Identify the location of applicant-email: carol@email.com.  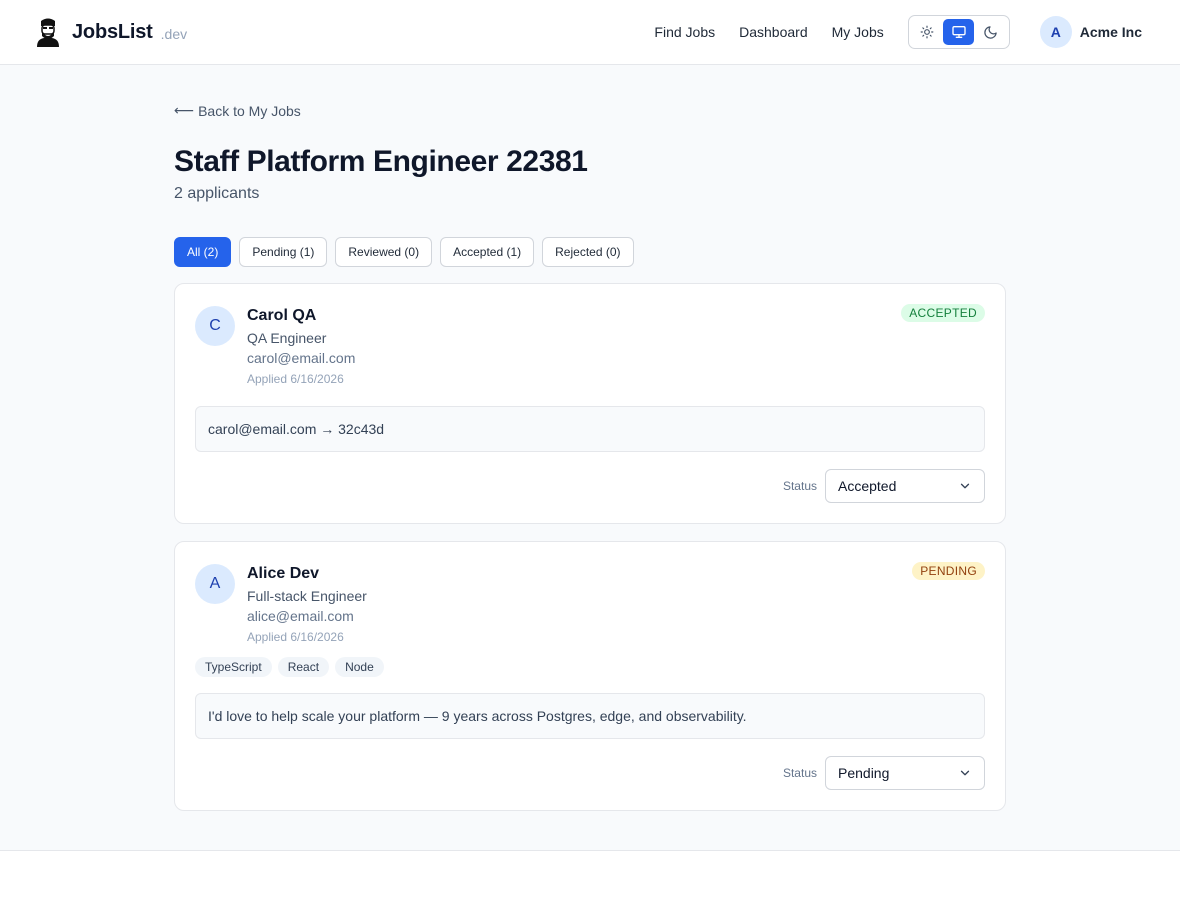
(301, 358).